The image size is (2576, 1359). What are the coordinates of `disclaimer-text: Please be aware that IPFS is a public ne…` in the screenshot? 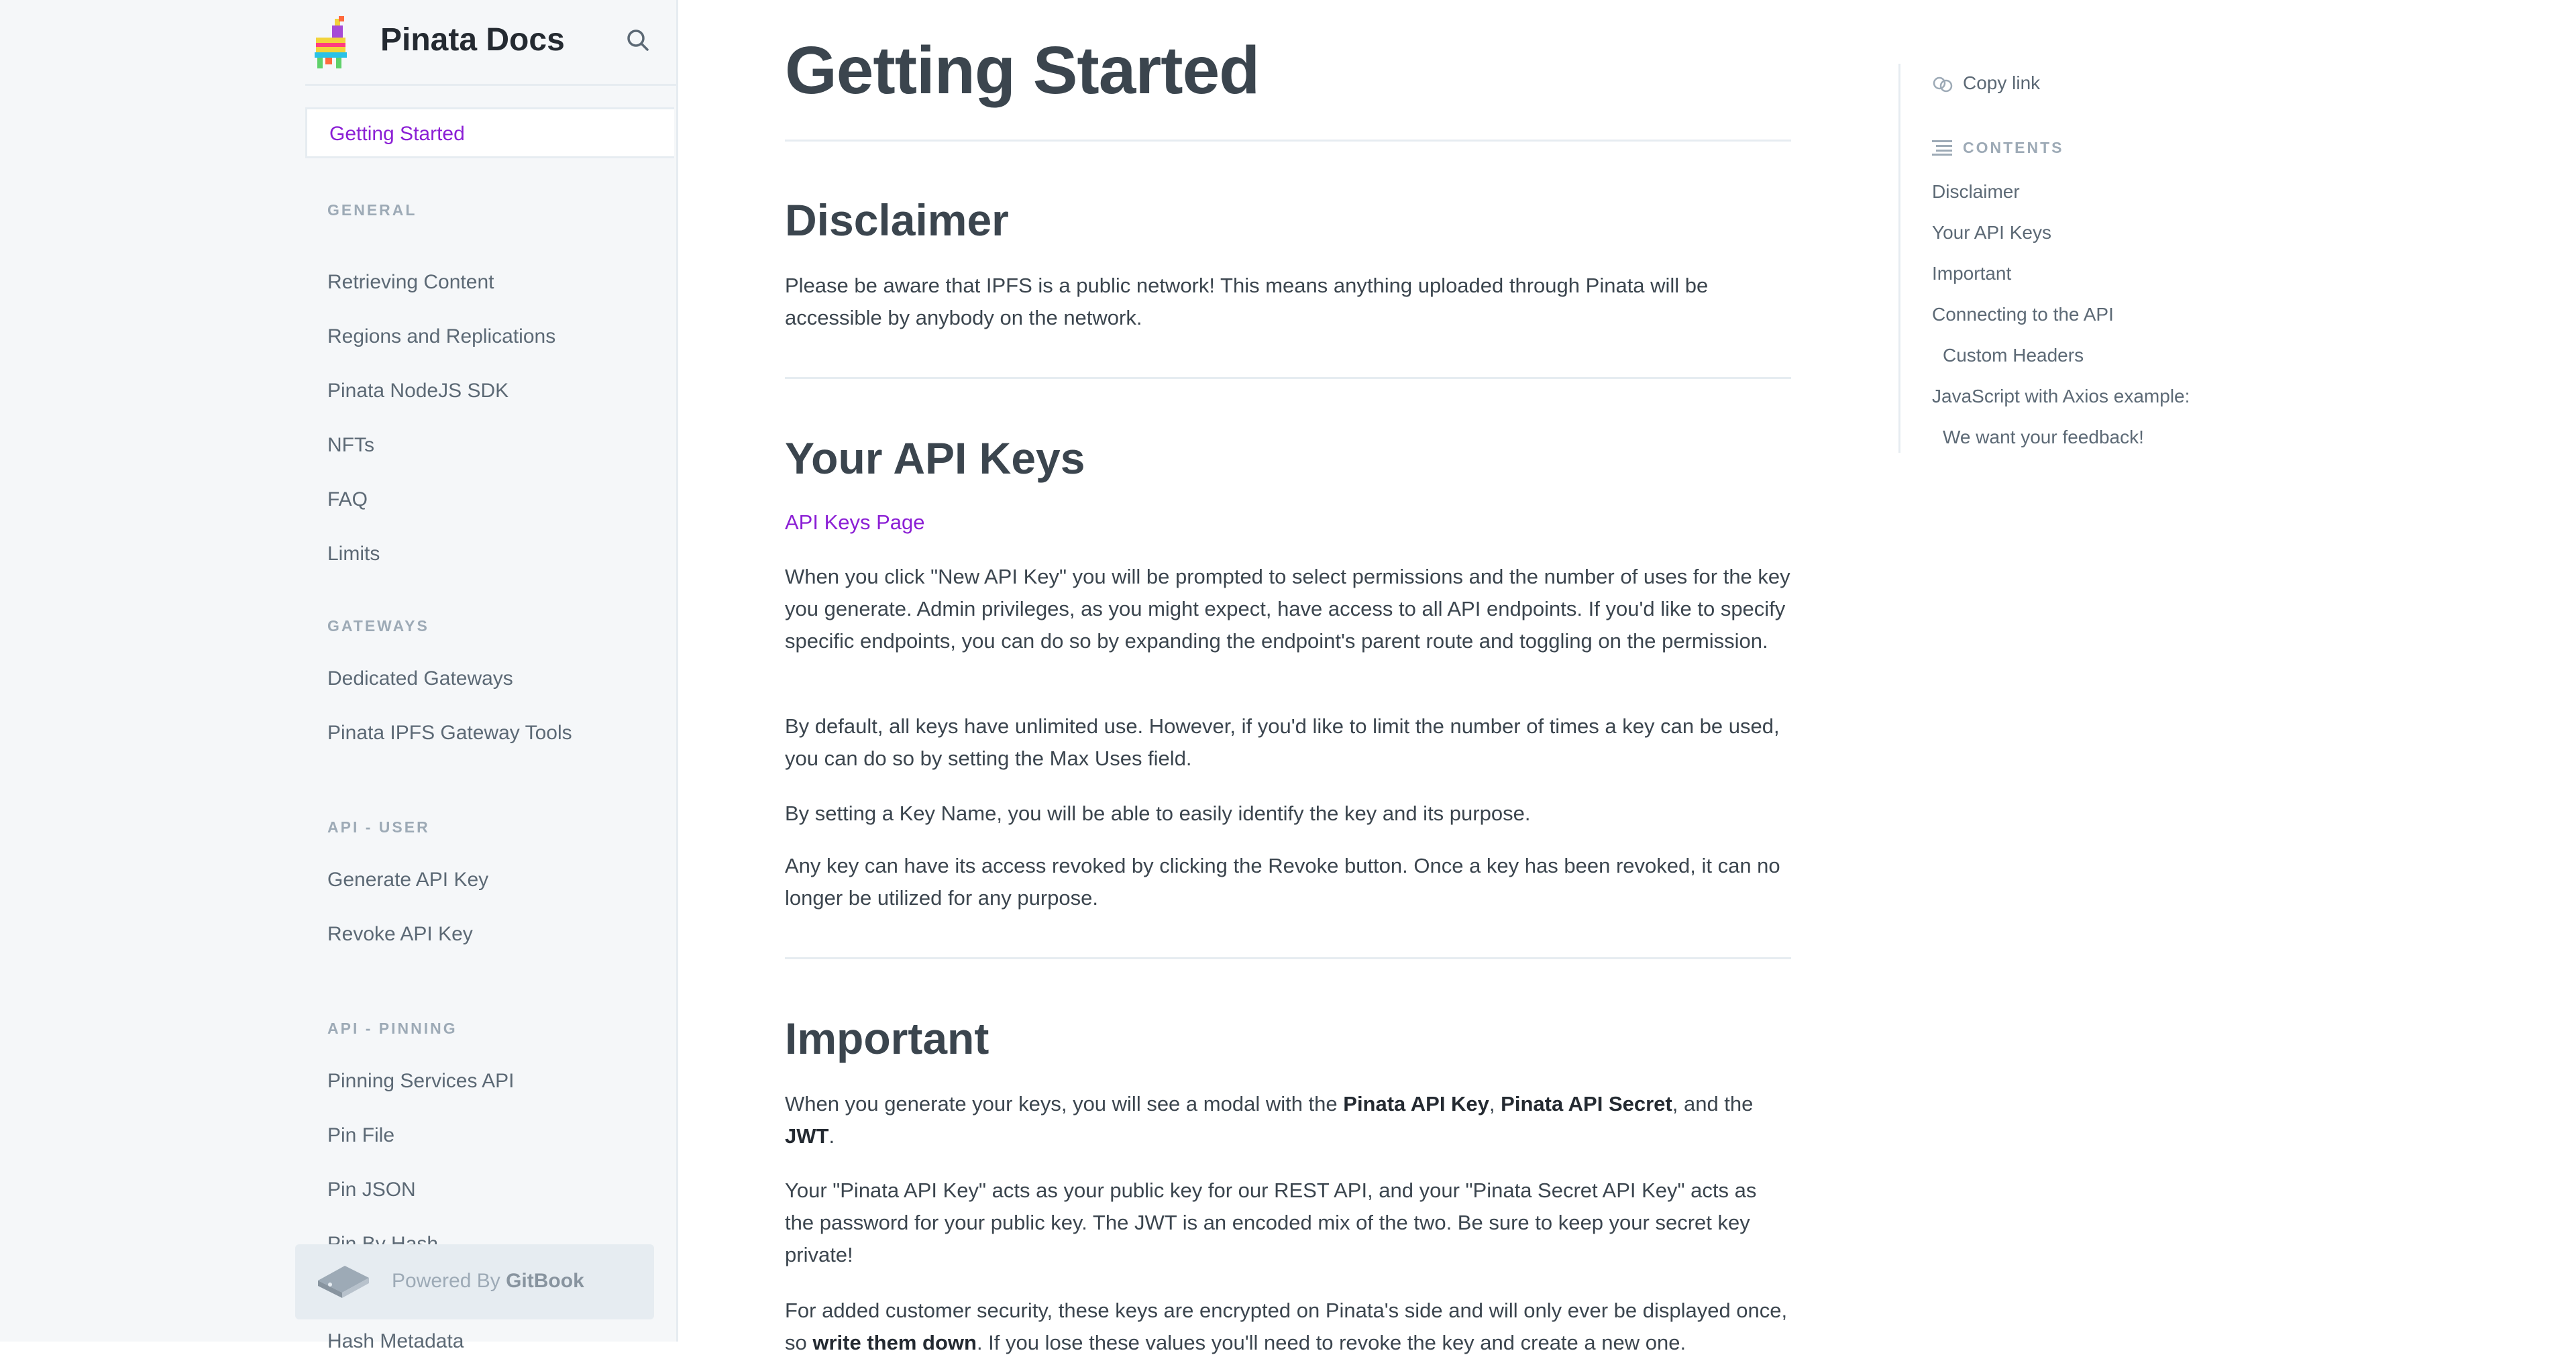 It's located at (1247, 301).